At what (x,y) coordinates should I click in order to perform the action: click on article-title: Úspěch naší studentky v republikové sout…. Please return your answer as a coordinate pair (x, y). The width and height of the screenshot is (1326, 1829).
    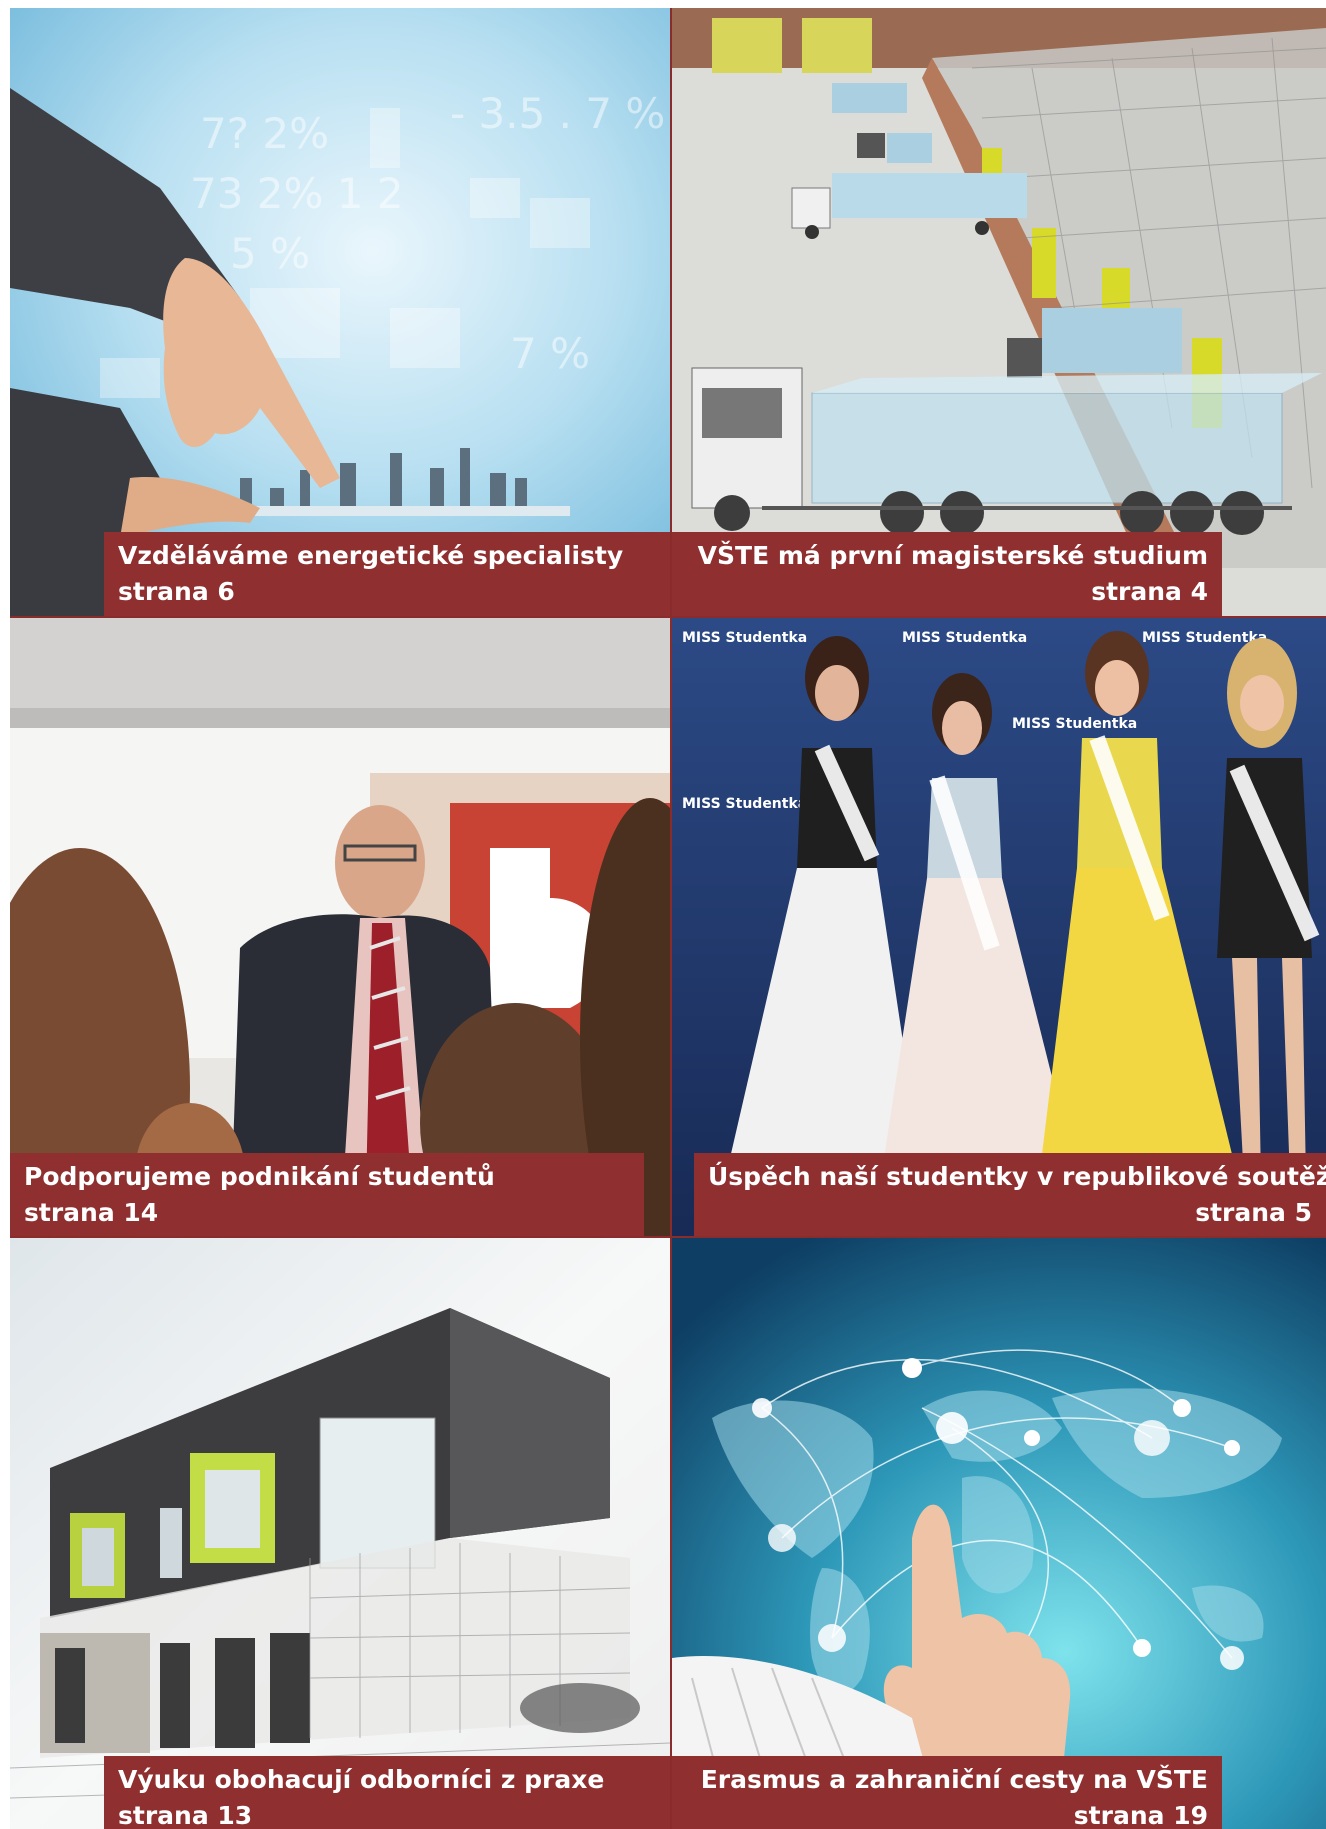
    Looking at the image, I should click on (1017, 1176).